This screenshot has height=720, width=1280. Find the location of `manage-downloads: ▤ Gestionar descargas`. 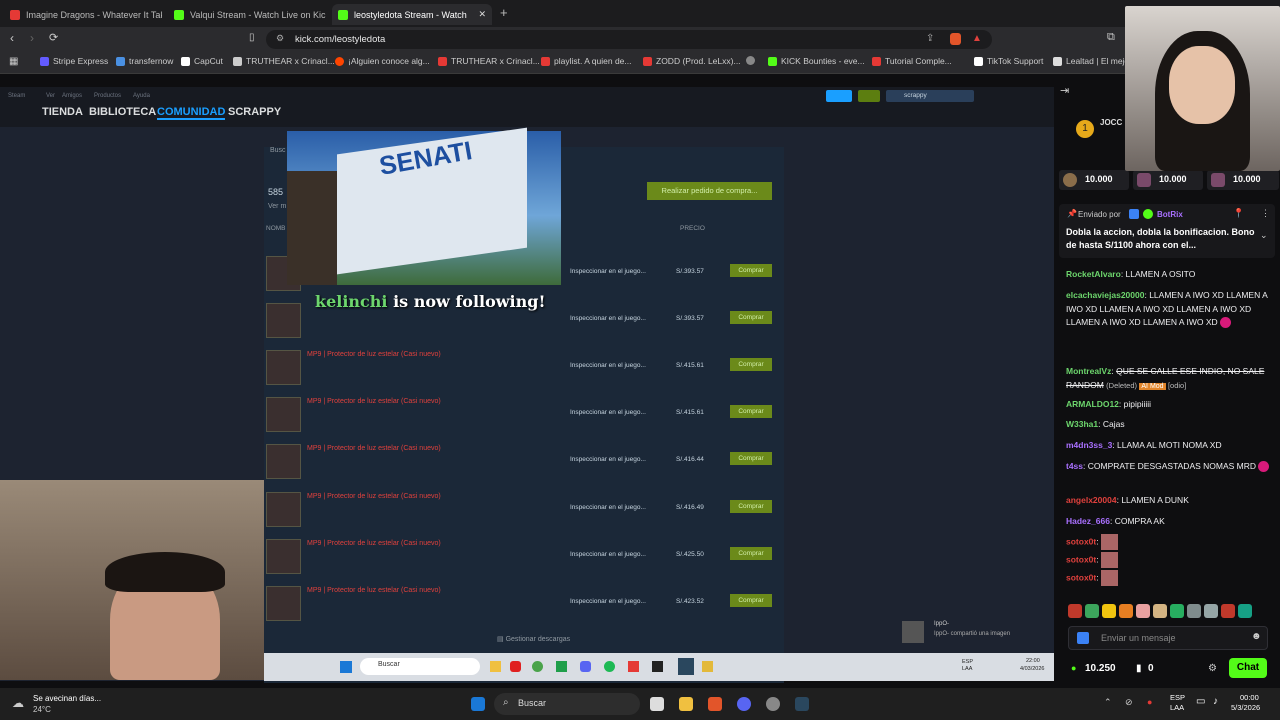

manage-downloads: ▤ Gestionar descargas is located at coordinates (534, 639).